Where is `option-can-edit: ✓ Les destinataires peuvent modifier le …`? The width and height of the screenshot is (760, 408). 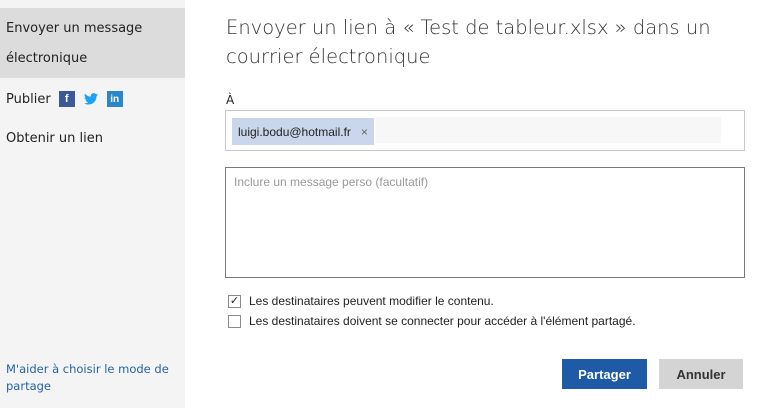 option-can-edit: ✓ Les destinataires peuvent modifier le … is located at coordinates (361, 301).